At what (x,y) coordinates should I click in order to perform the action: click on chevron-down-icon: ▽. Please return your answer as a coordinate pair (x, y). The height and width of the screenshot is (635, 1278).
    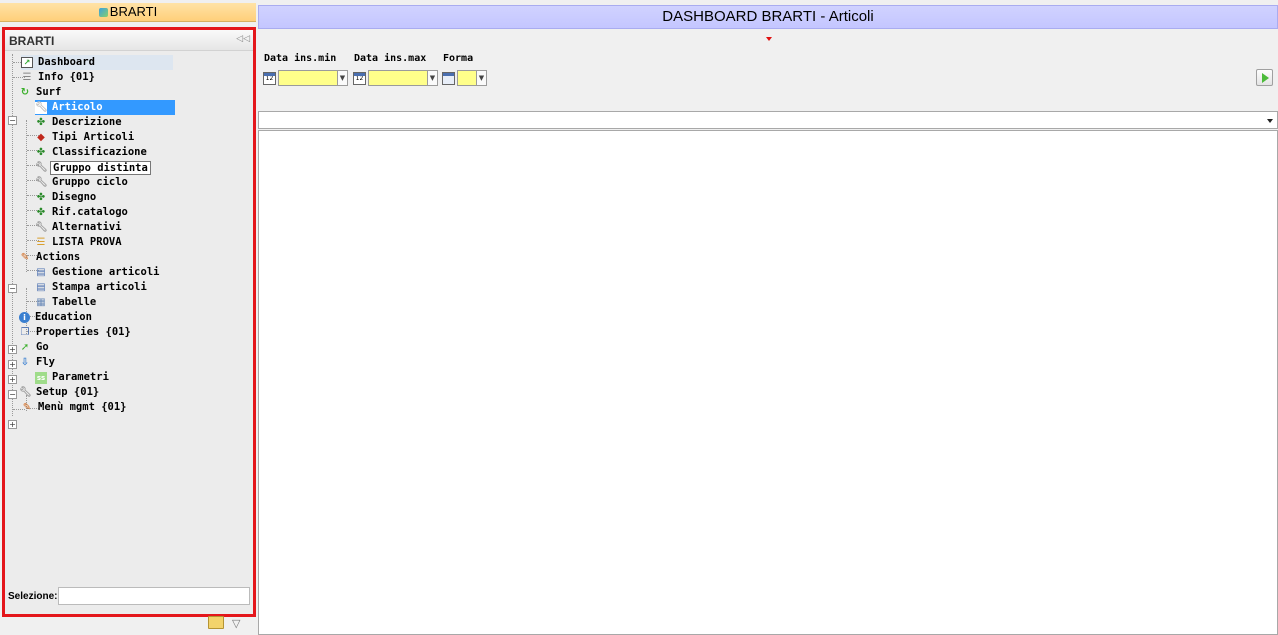
    Looking at the image, I should click on (236, 623).